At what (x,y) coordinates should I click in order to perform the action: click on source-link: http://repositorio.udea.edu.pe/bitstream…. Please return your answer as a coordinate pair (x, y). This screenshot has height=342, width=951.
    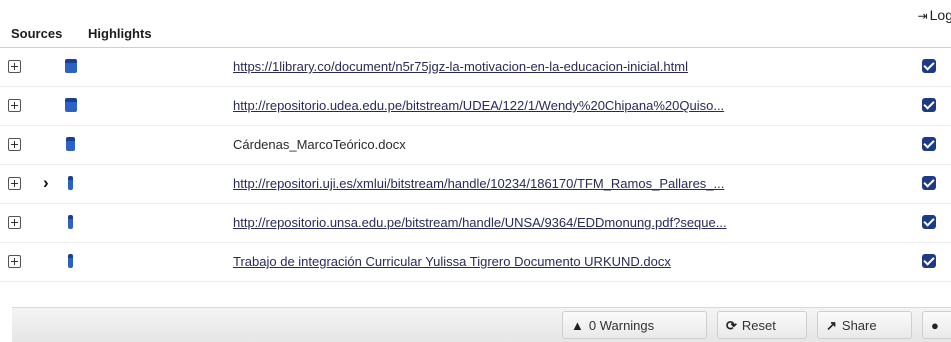
    Looking at the image, I should click on (570, 105).